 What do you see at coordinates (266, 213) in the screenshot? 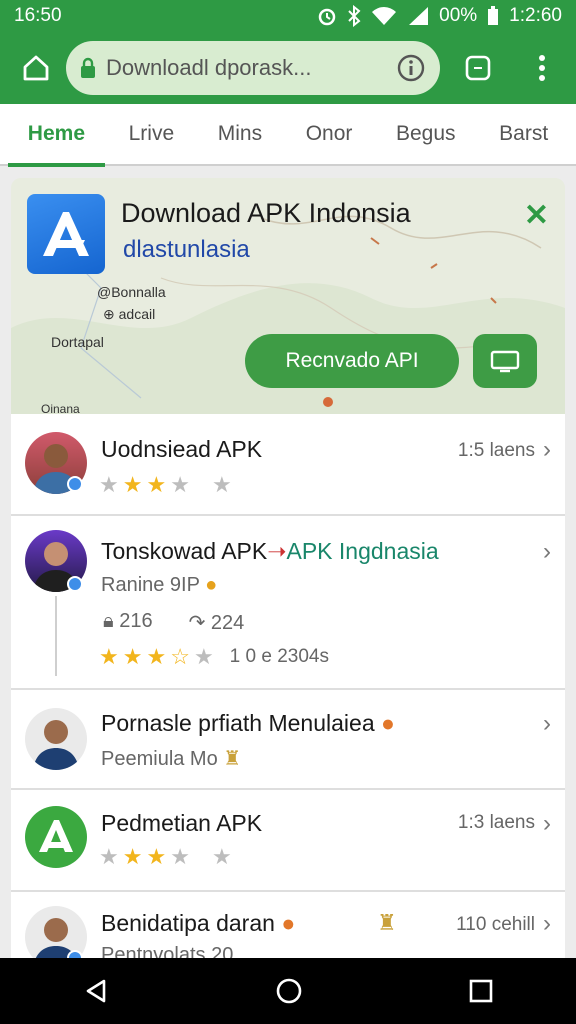
I see `card-title: Download APK Indonsia` at bounding box center [266, 213].